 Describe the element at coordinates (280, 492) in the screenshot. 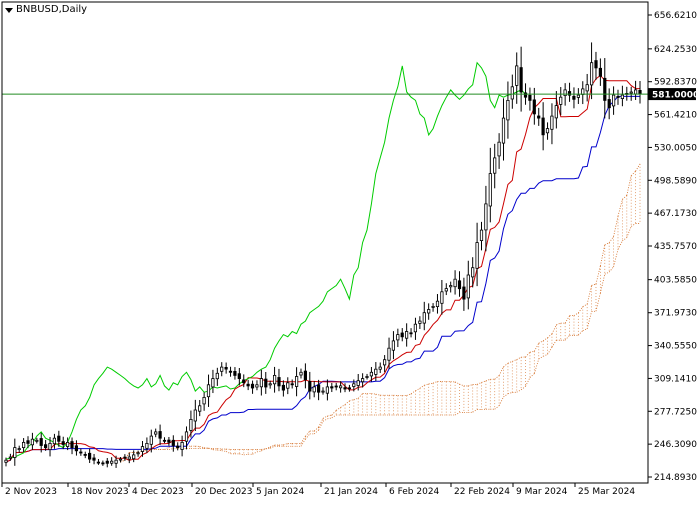

I see `x-tick-label: 5 Jan 2024` at that location.